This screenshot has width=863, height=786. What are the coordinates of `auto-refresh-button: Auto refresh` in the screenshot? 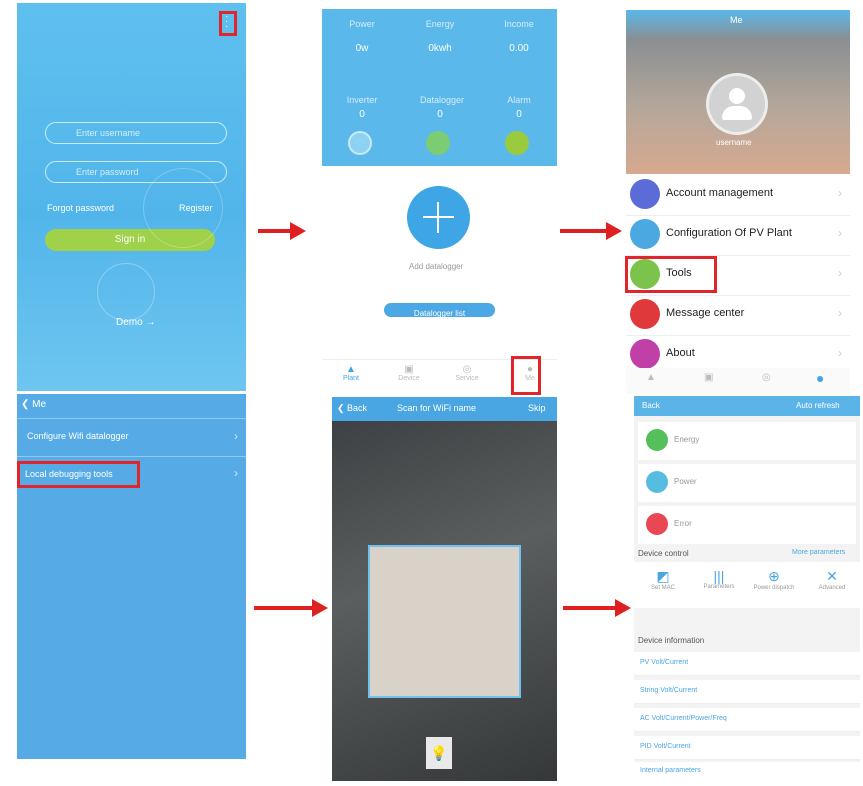 It's located at (818, 405).